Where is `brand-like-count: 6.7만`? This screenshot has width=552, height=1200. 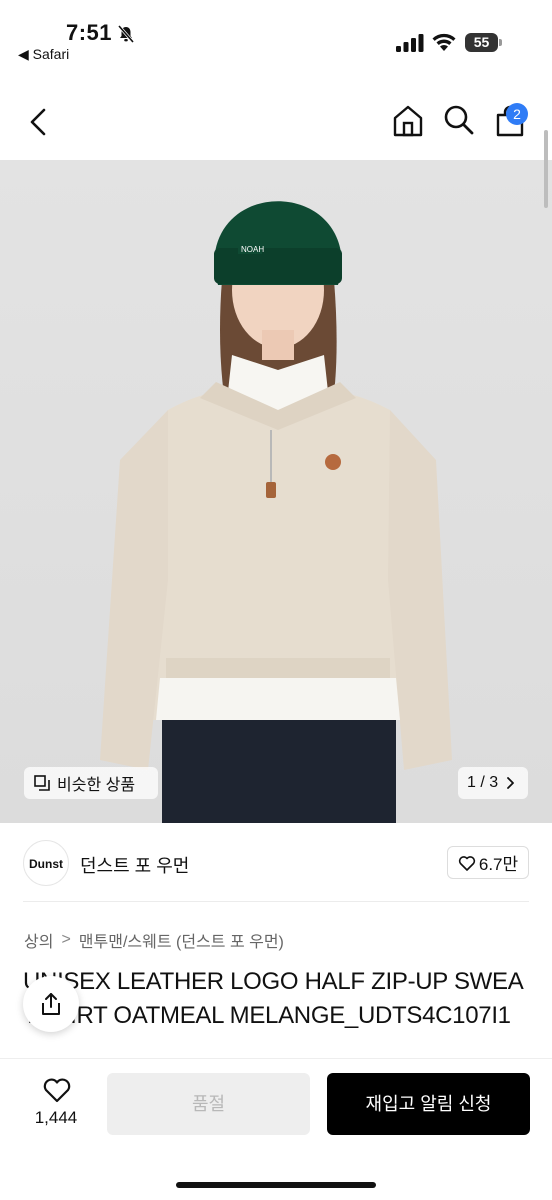 brand-like-count: 6.7만 is located at coordinates (498, 864).